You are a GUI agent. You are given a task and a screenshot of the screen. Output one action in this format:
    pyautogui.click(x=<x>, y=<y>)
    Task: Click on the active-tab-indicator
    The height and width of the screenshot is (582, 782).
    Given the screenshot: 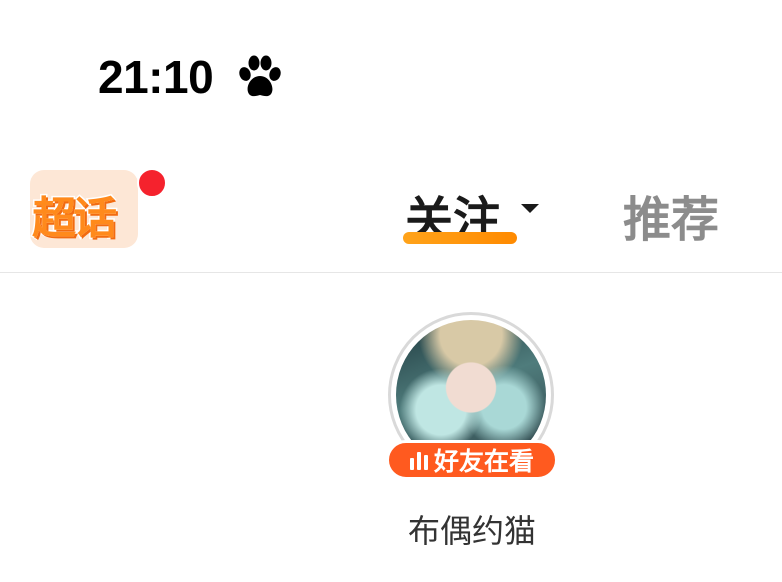 What is the action you would take?
    pyautogui.click(x=460, y=238)
    